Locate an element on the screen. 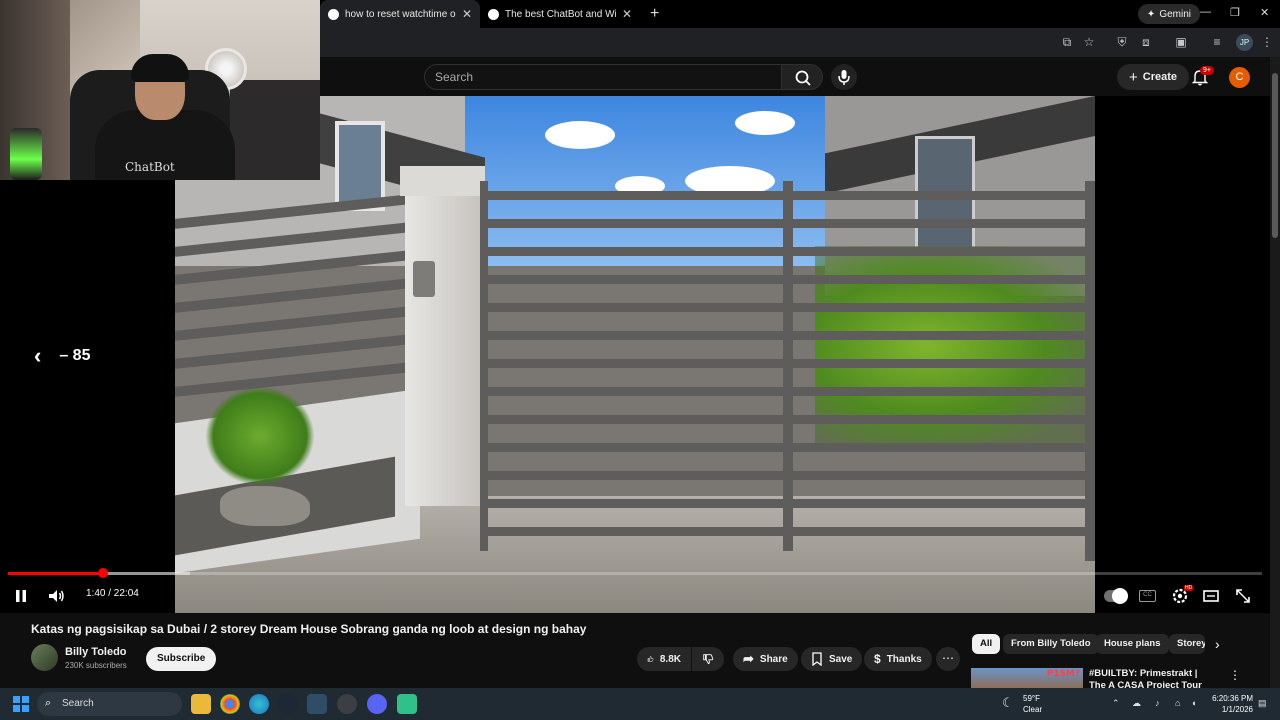 The image size is (1280, 720). steam-icon is located at coordinates (288, 704).